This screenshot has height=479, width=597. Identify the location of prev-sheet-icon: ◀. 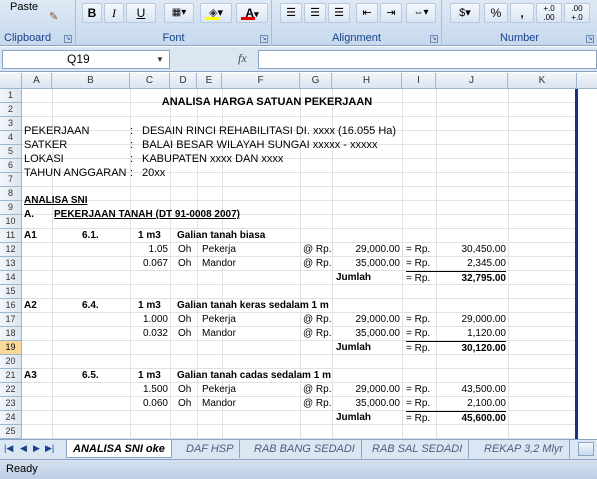
(23, 448).